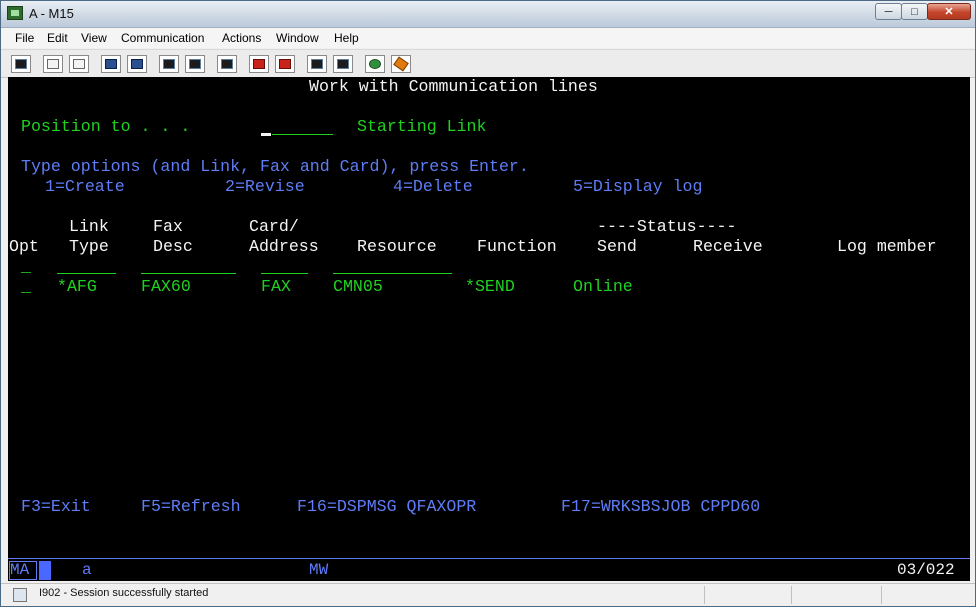 Image resolution: width=976 pixels, height=607 pixels. What do you see at coordinates (111, 64) in the screenshot?
I see `send-file-icon` at bounding box center [111, 64].